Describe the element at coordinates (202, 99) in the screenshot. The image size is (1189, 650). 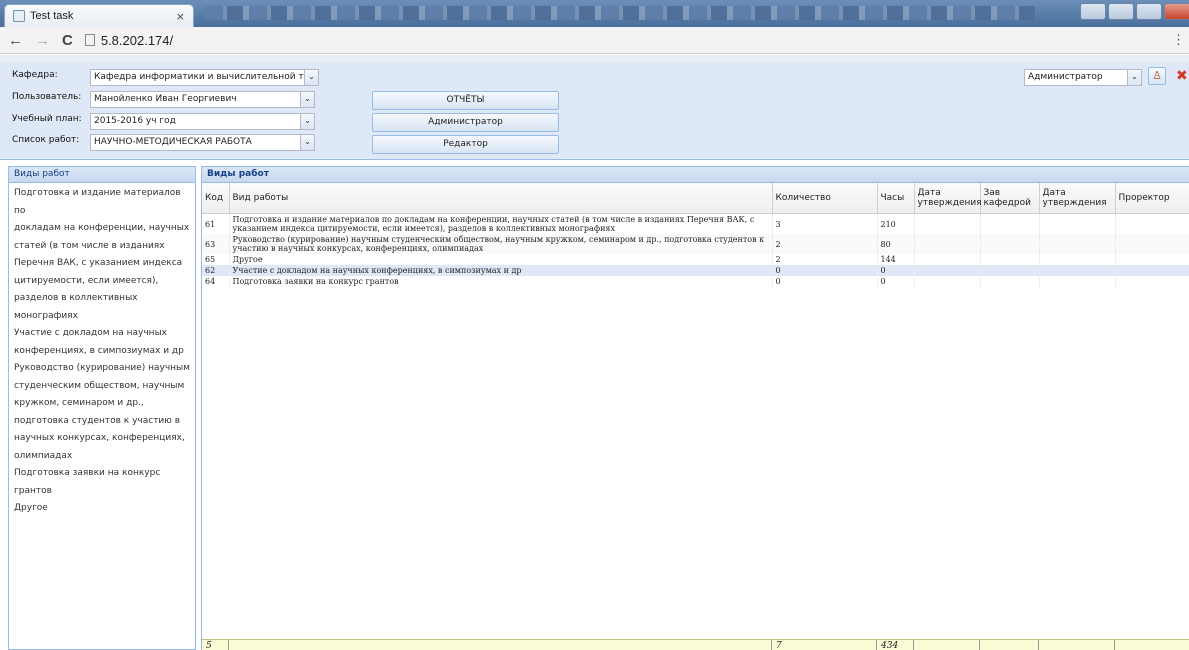
I see `user-select: Манойленко Иван Георгиевич ⌄` at that location.